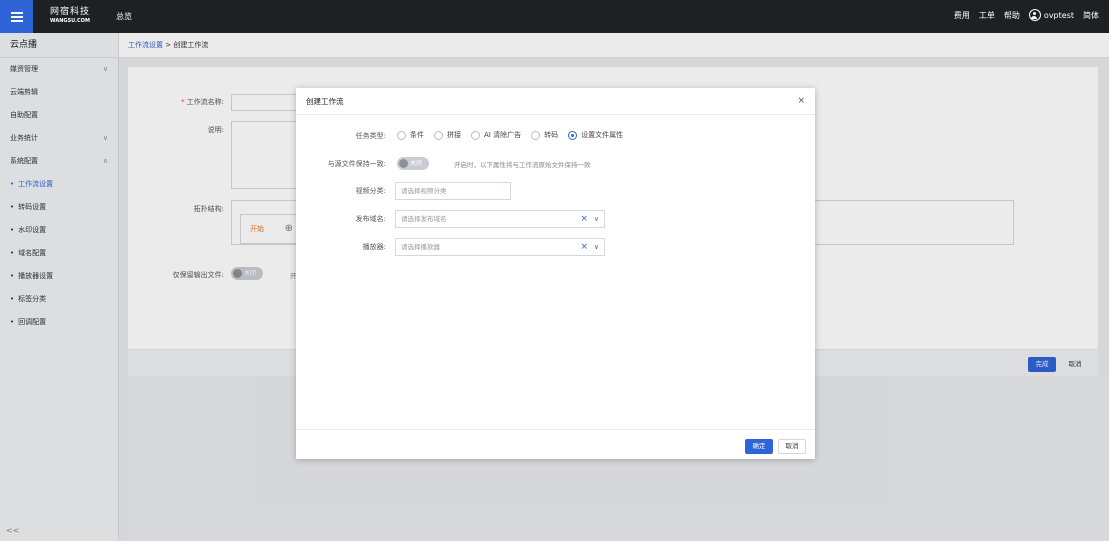  What do you see at coordinates (1026, 15) in the screenshot?
I see `top-right-menu: 费用 工单 帮助 ovptest 简体` at bounding box center [1026, 15].